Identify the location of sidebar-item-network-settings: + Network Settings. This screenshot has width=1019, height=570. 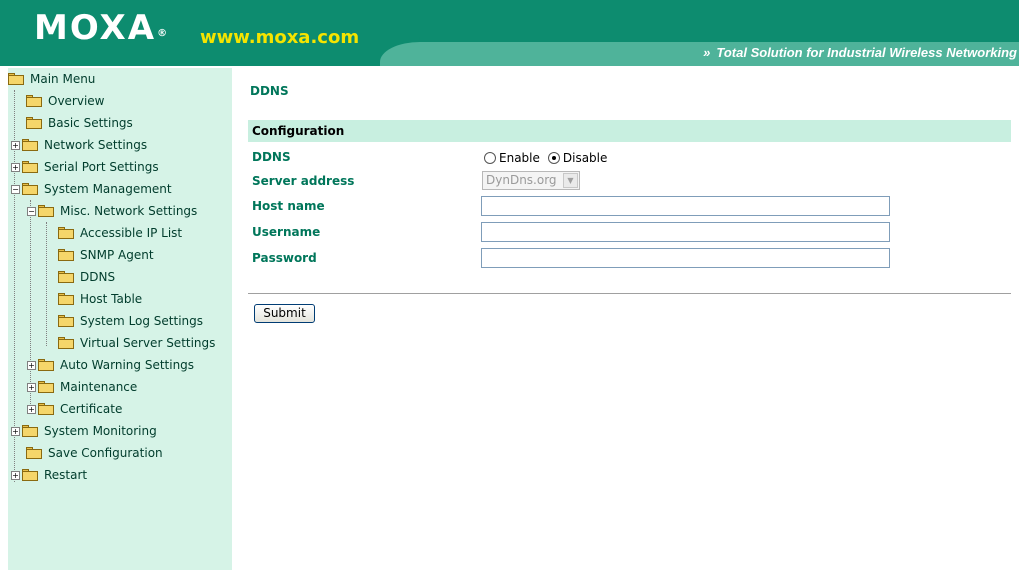
(79, 145).